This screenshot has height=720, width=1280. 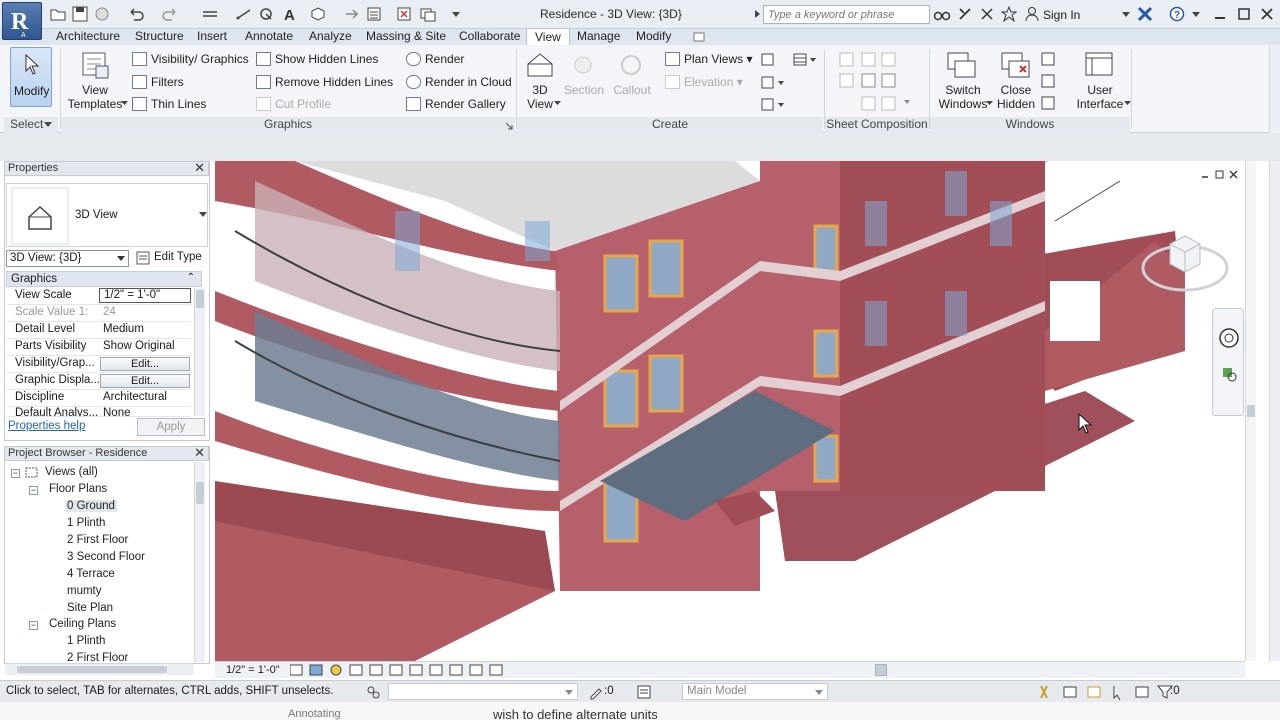 I want to click on binoculars-icon, so click(x=942, y=14).